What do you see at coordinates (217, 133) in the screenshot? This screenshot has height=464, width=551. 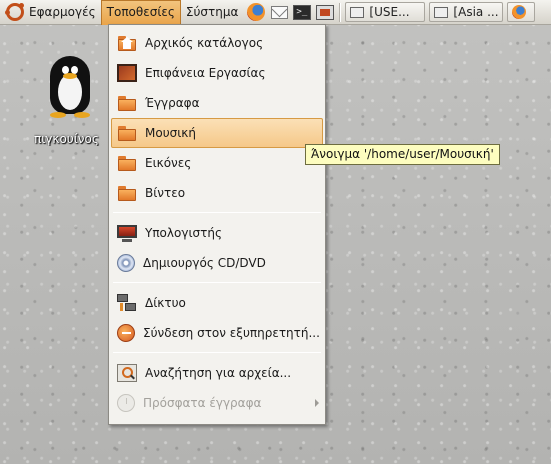 I see `menu-item-music: Μουσική` at bounding box center [217, 133].